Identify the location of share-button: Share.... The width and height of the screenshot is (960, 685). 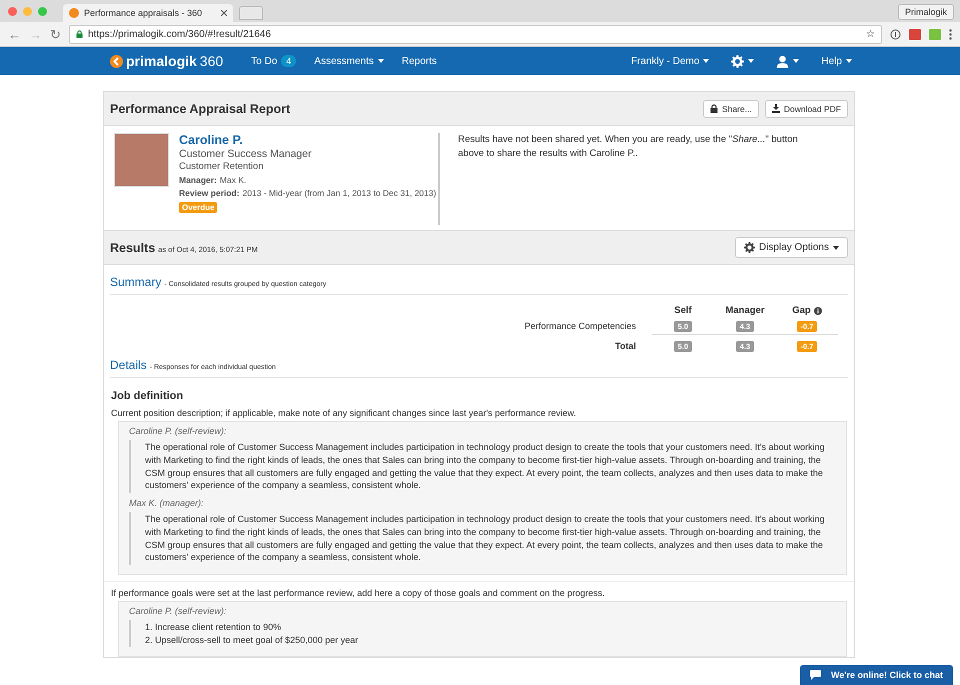
(731, 109).